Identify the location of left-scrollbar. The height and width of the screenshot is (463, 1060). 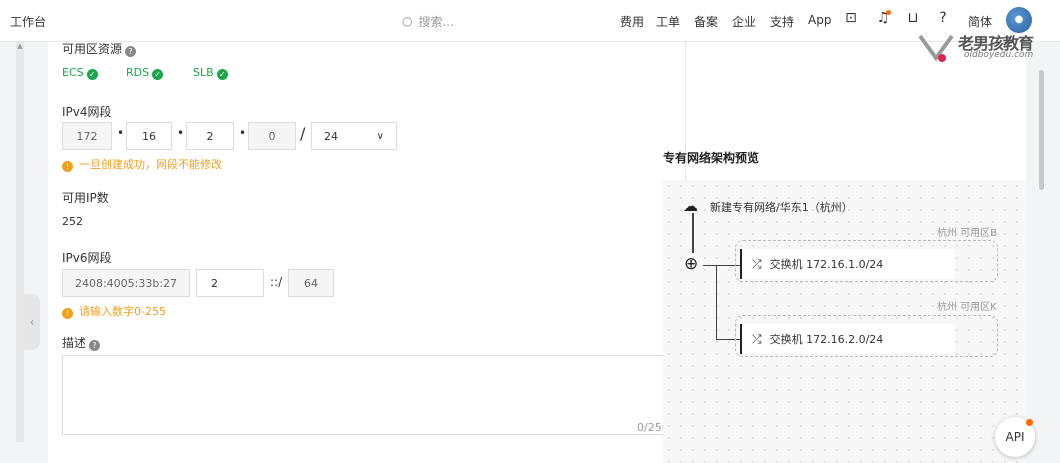
(20, 242).